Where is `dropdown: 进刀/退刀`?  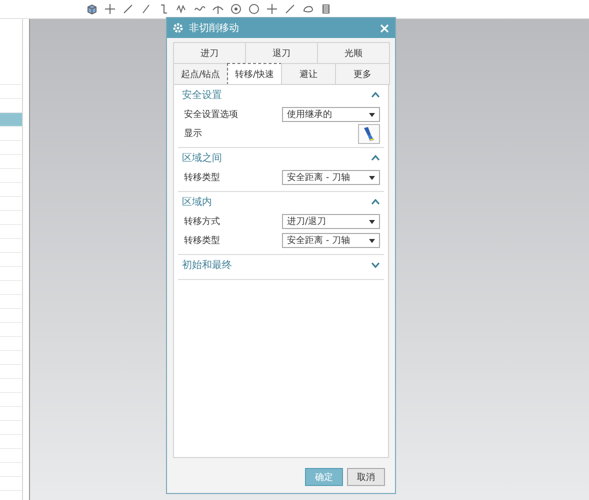 dropdown: 进刀/退刀 is located at coordinates (331, 221).